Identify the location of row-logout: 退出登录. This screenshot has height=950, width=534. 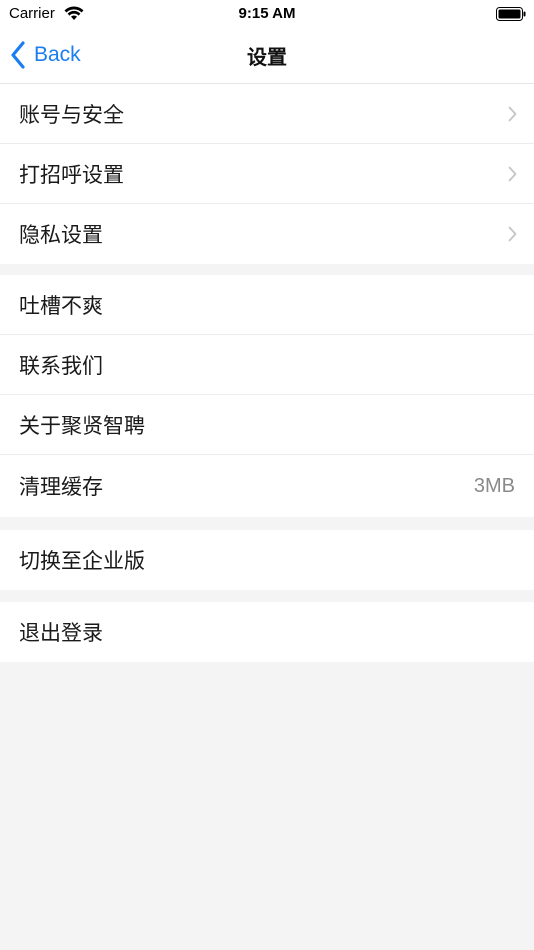
(267, 632).